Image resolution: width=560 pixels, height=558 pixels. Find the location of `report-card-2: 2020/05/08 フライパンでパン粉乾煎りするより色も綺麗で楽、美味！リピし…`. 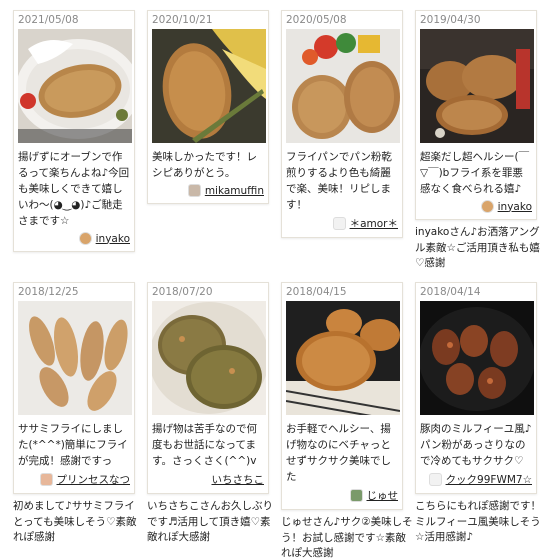

report-card-2: 2020/05/08 フライパンでパン粉乾煎りするより色も綺麗で楽、美味！リピし… is located at coordinates (342, 124).